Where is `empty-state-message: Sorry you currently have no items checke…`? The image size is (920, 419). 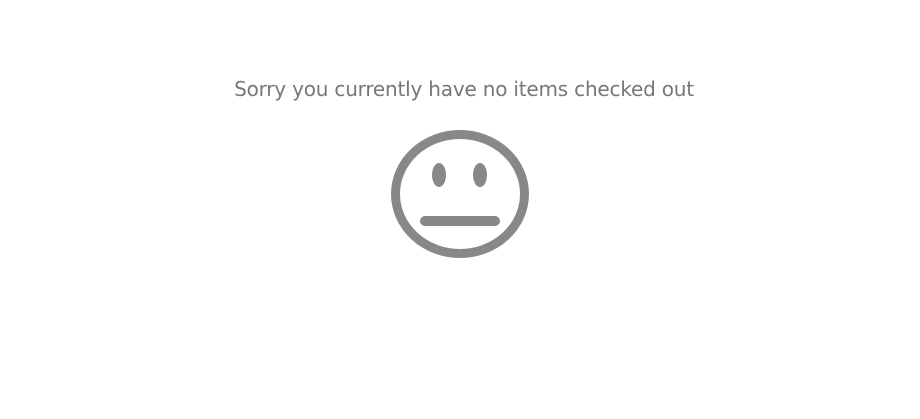 empty-state-message: Sorry you currently have no items checke… is located at coordinates (464, 89).